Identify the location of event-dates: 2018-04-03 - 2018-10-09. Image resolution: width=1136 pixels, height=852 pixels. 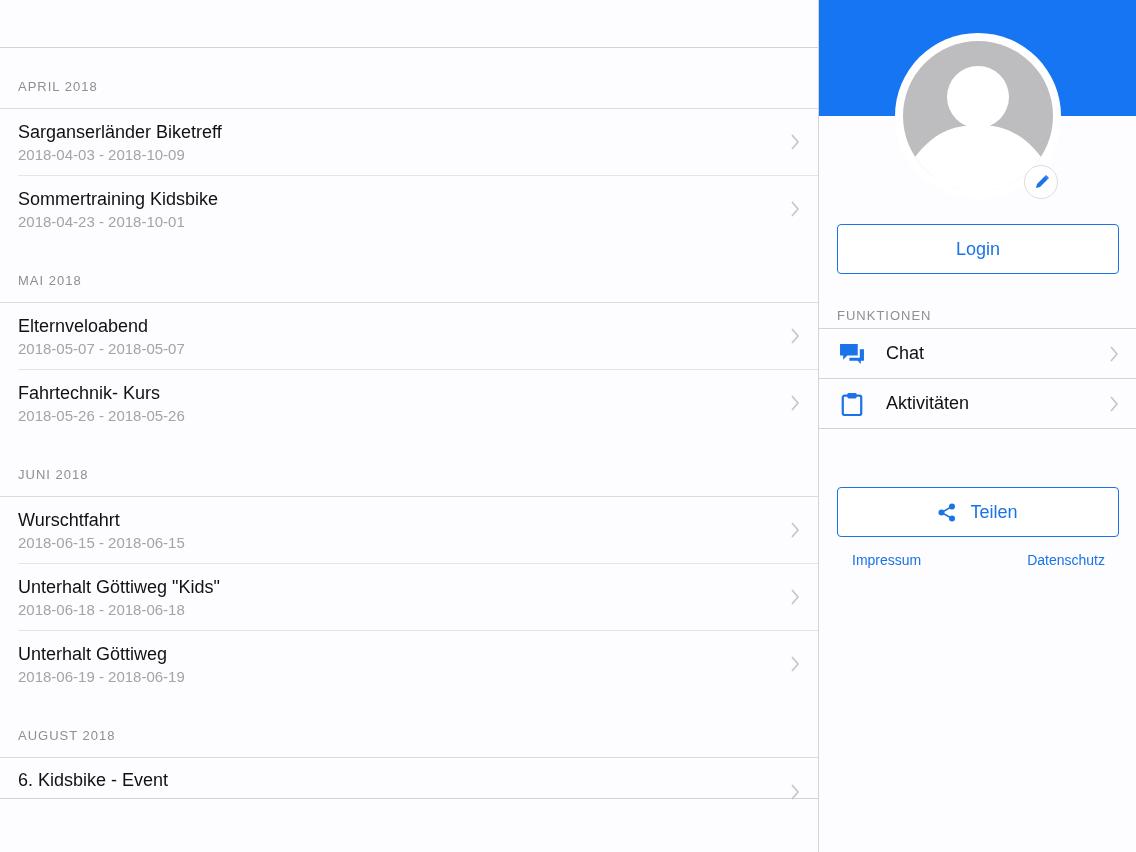
(102, 154).